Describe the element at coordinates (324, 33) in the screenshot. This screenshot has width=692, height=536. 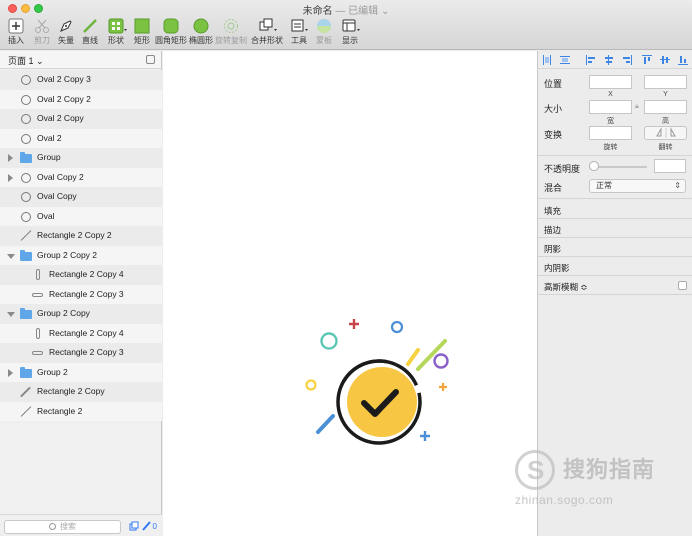
I see `mask-button: 蒙板` at that location.